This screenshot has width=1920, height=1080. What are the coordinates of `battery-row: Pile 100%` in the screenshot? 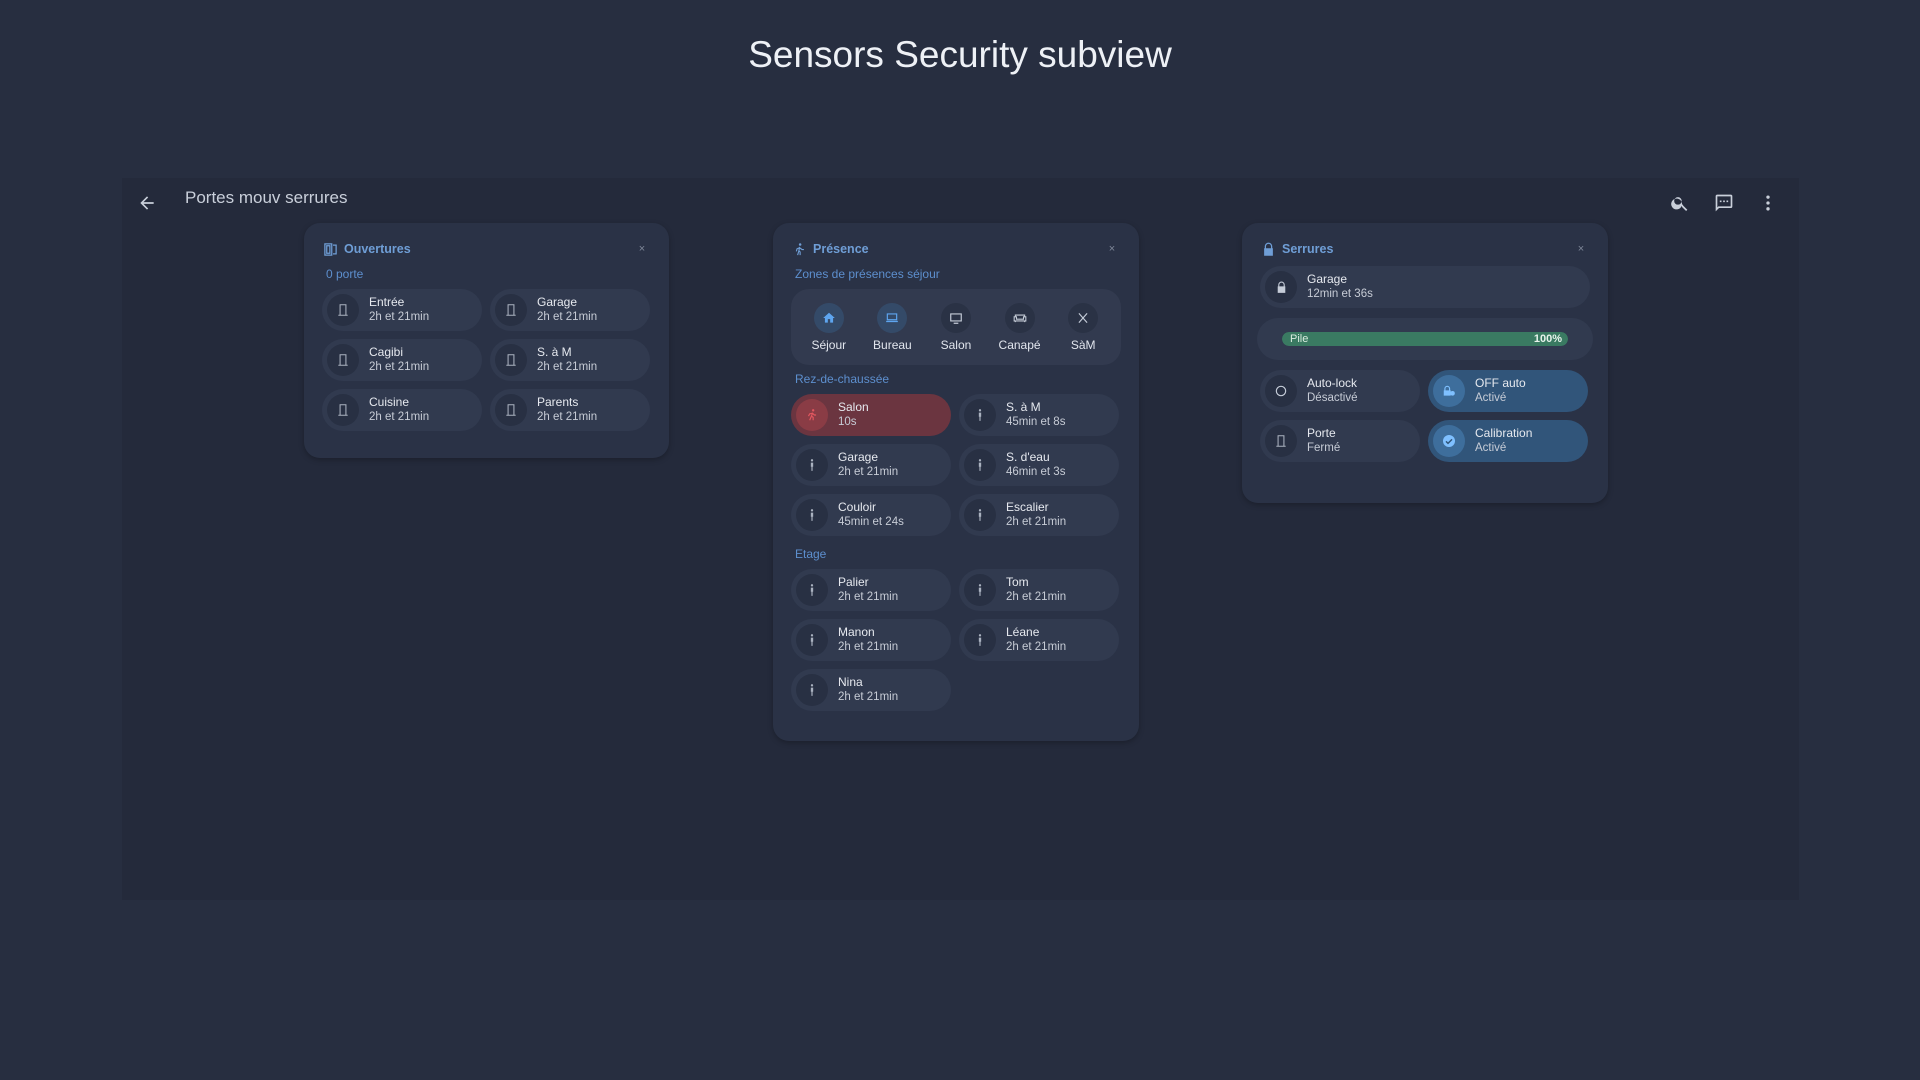 It's located at (1425, 339).